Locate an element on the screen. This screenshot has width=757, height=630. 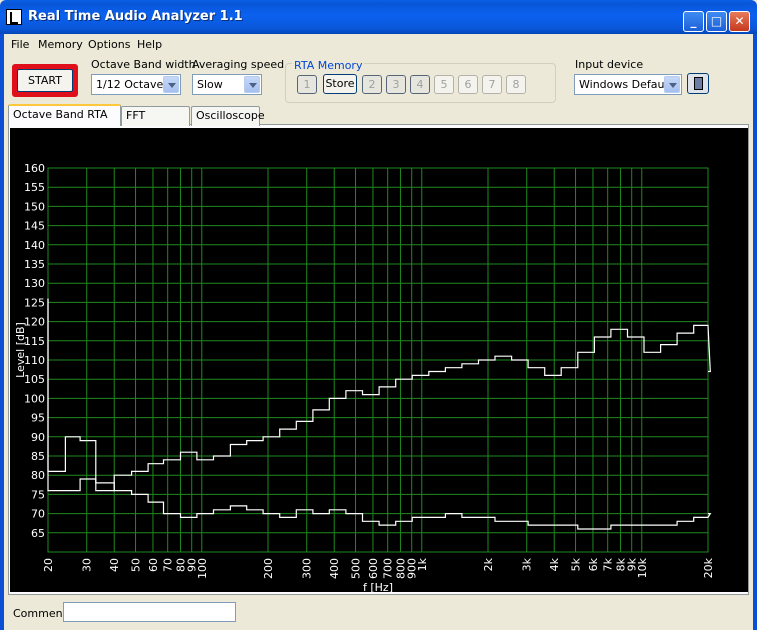
y-tick-label: 135 is located at coordinates (34, 264).